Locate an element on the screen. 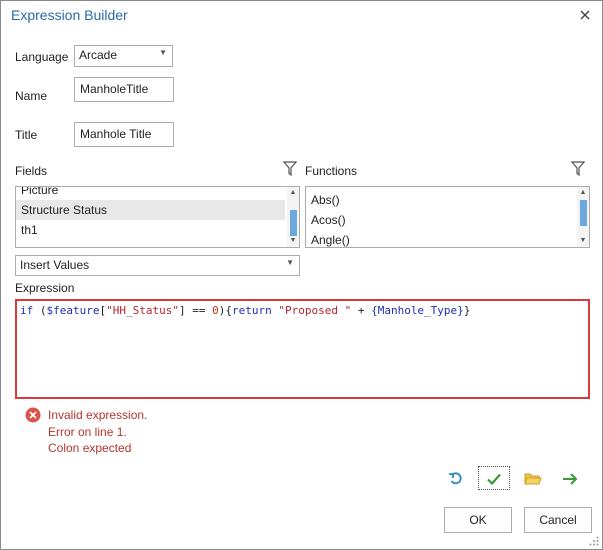  title-field: Manhole Title is located at coordinates (124, 134).